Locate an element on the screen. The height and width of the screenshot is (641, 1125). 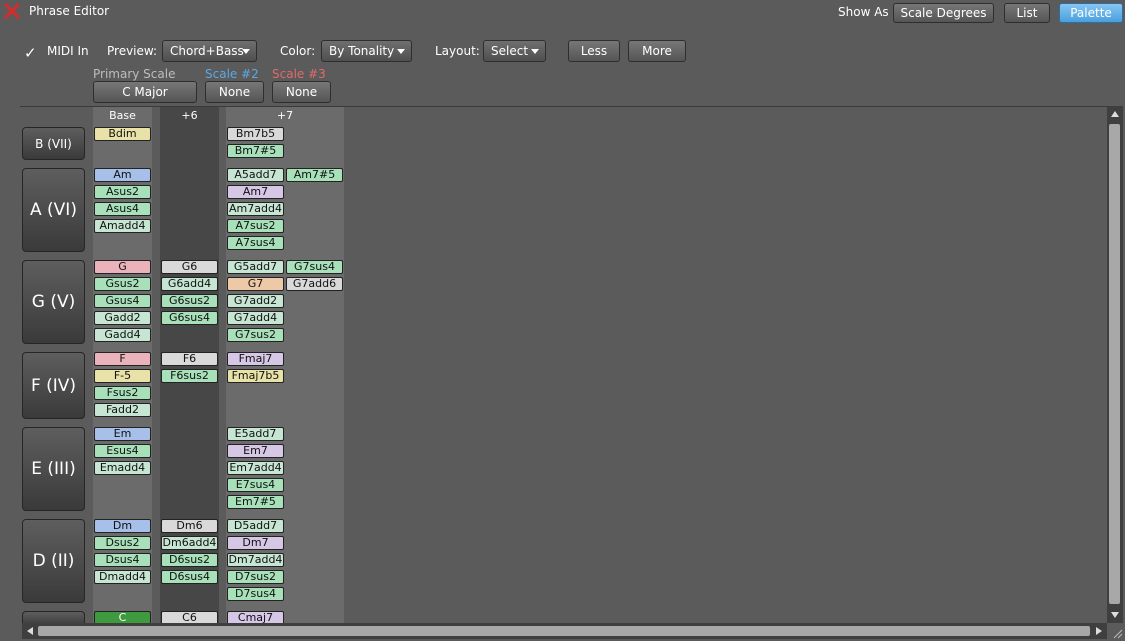
chord-chip: Em7#5 is located at coordinates (255, 502).